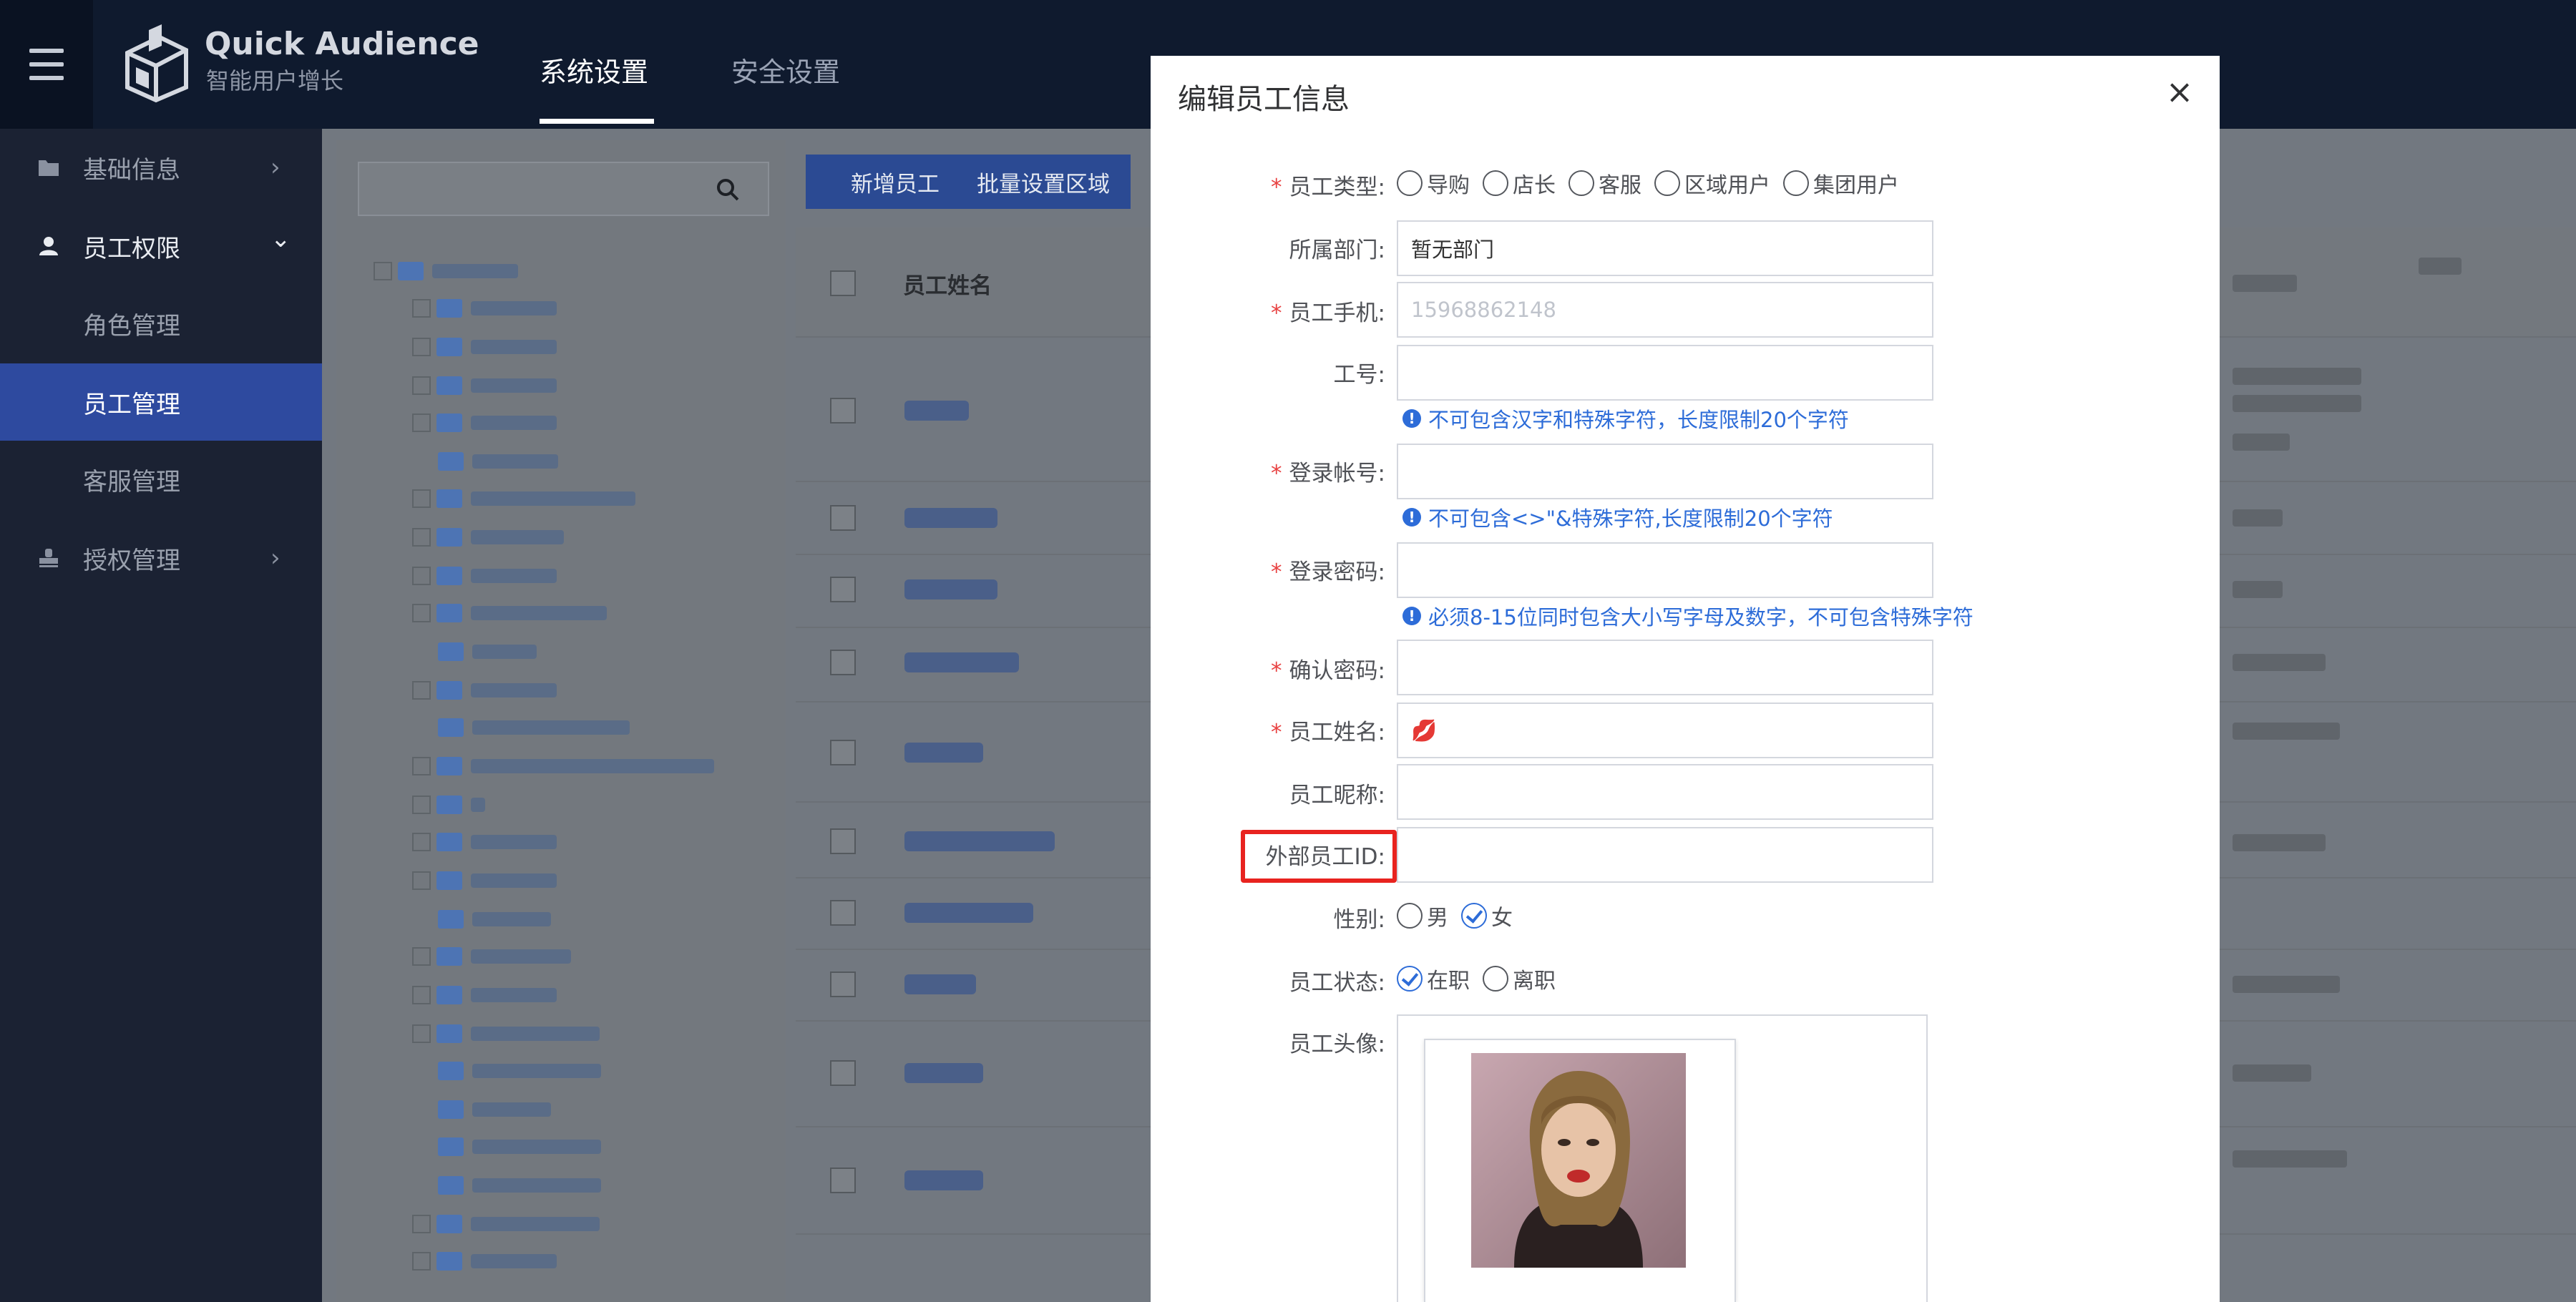  Describe the element at coordinates (1665, 248) in the screenshot. I see `department-select: 暂无部门` at that location.